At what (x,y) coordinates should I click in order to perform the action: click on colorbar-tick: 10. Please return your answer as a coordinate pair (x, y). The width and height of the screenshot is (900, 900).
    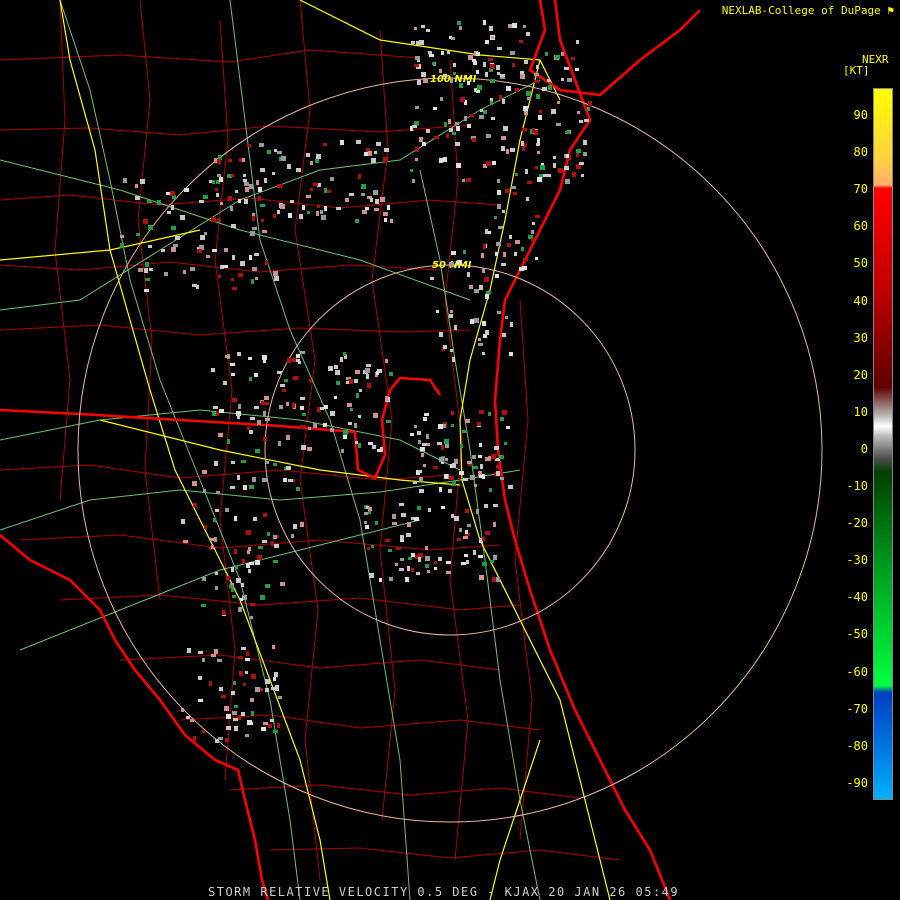
    Looking at the image, I should click on (860, 411).